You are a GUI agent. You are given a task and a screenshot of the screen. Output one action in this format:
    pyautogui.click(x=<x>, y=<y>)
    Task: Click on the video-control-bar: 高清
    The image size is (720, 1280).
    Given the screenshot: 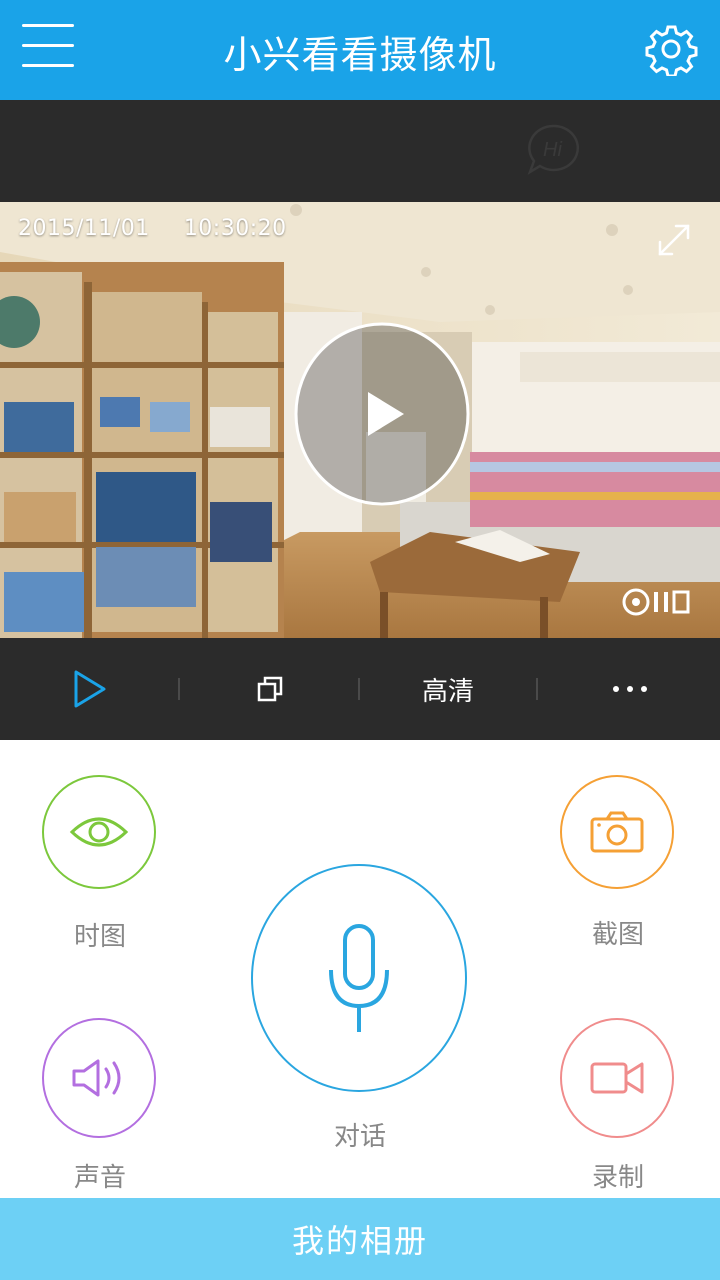 What is the action you would take?
    pyautogui.click(x=360, y=689)
    